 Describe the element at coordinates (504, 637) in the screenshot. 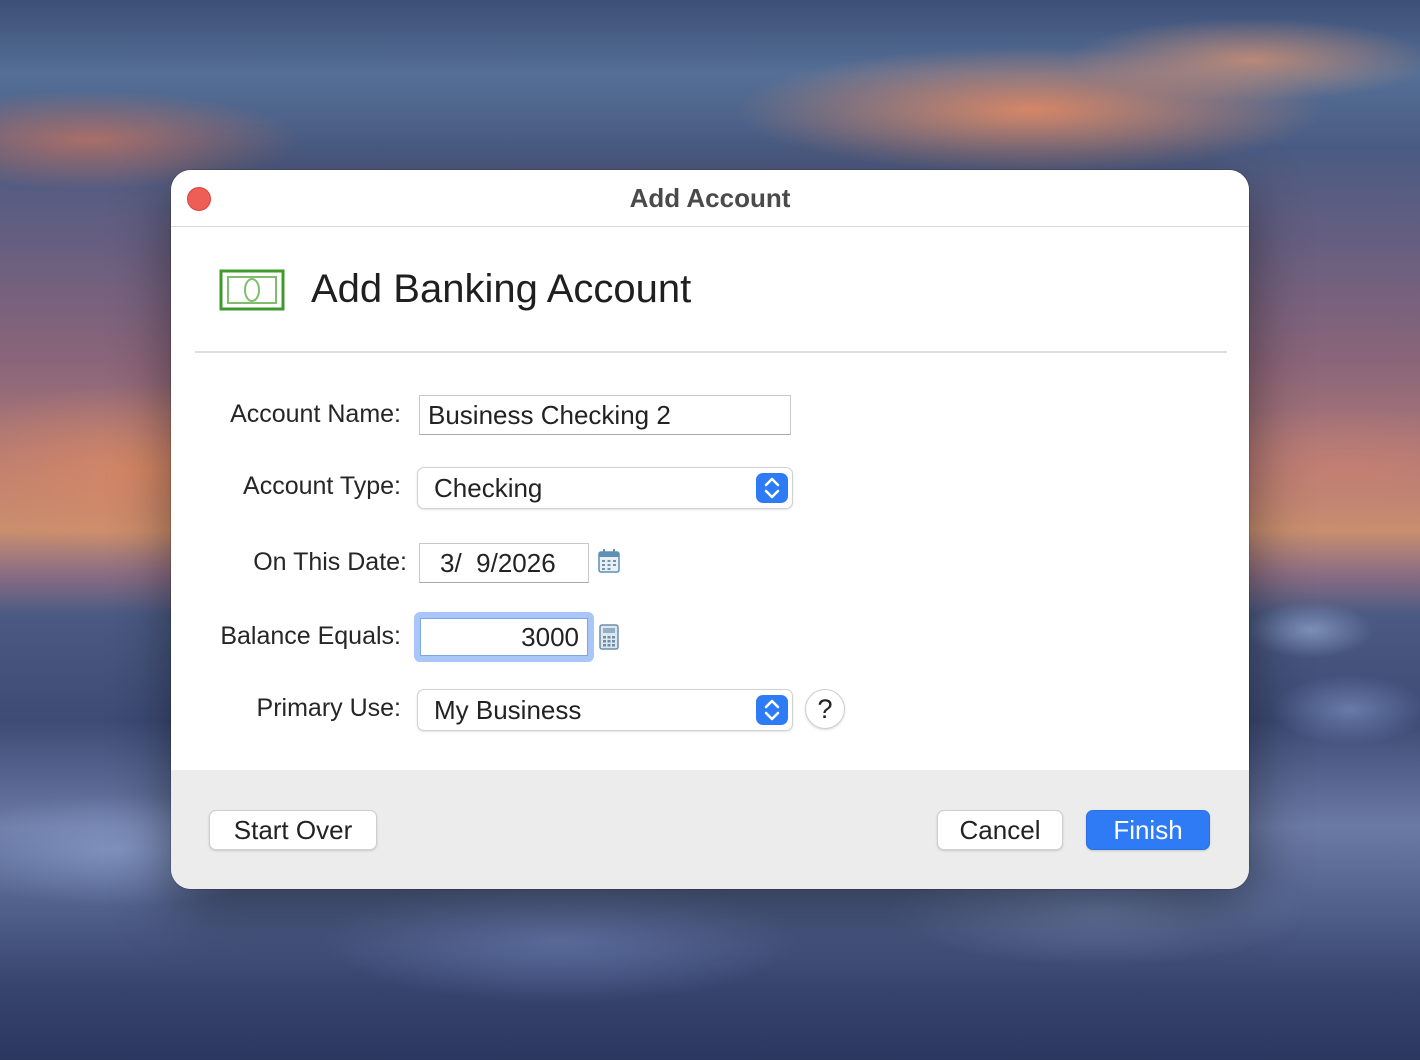

I see `balance-field: 3000` at that location.